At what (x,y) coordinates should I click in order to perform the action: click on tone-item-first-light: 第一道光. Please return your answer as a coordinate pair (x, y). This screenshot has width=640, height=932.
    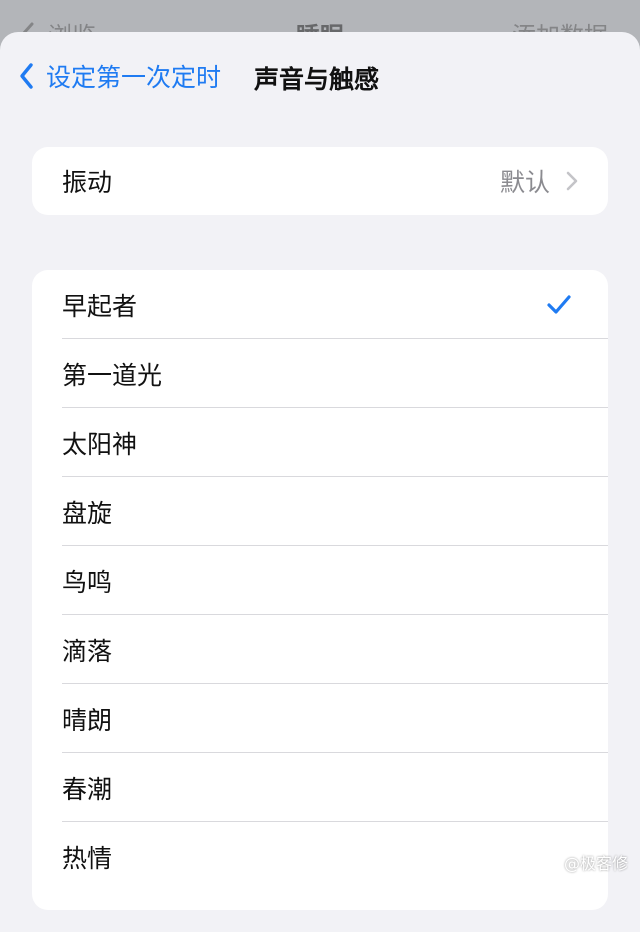
    Looking at the image, I should click on (320, 373).